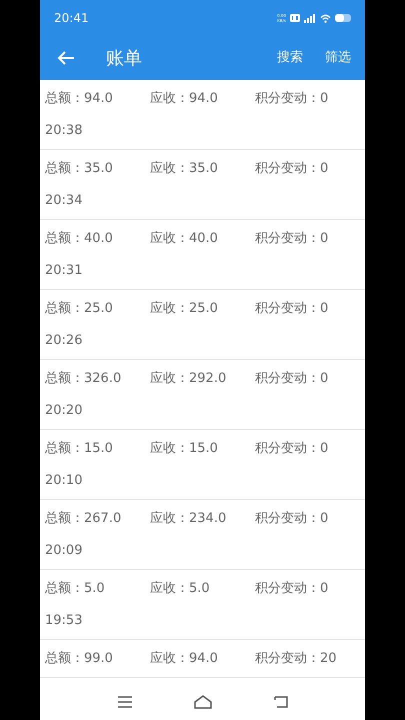 This screenshot has height=720, width=405. I want to click on hd-icon, so click(295, 18).